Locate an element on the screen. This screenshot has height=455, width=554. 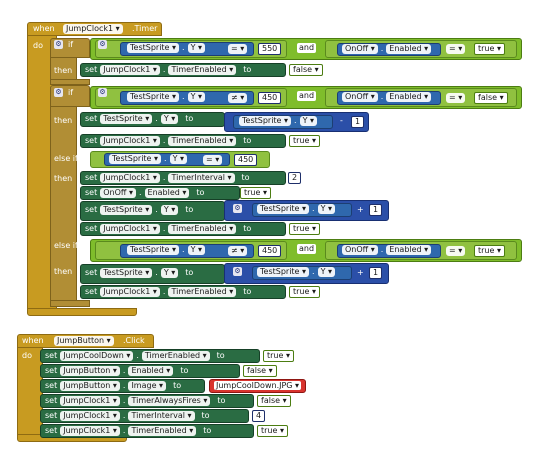
component-dropdown: JumpCoolDown ▾ is located at coordinates (97, 356).